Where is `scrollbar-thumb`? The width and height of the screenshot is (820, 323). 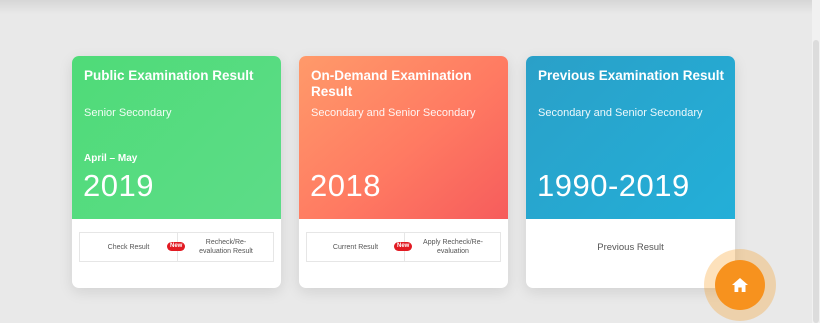
scrollbar-thumb is located at coordinates (816, 181).